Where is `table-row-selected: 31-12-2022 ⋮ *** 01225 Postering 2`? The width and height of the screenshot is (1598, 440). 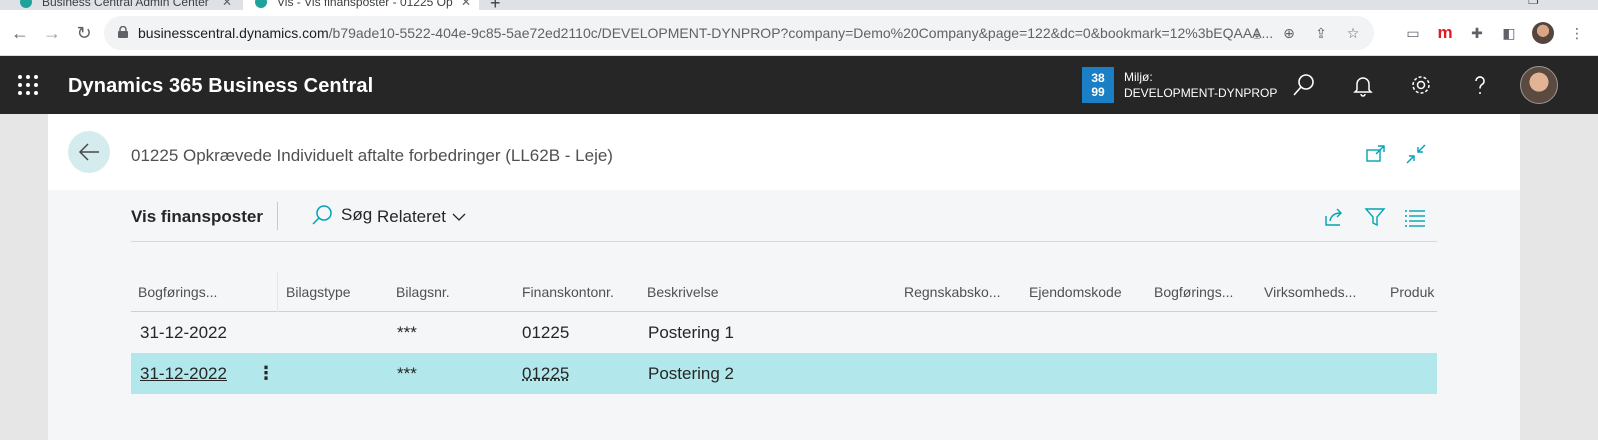 table-row-selected: 31-12-2022 ⋮ *** 01225 Postering 2 is located at coordinates (784, 373).